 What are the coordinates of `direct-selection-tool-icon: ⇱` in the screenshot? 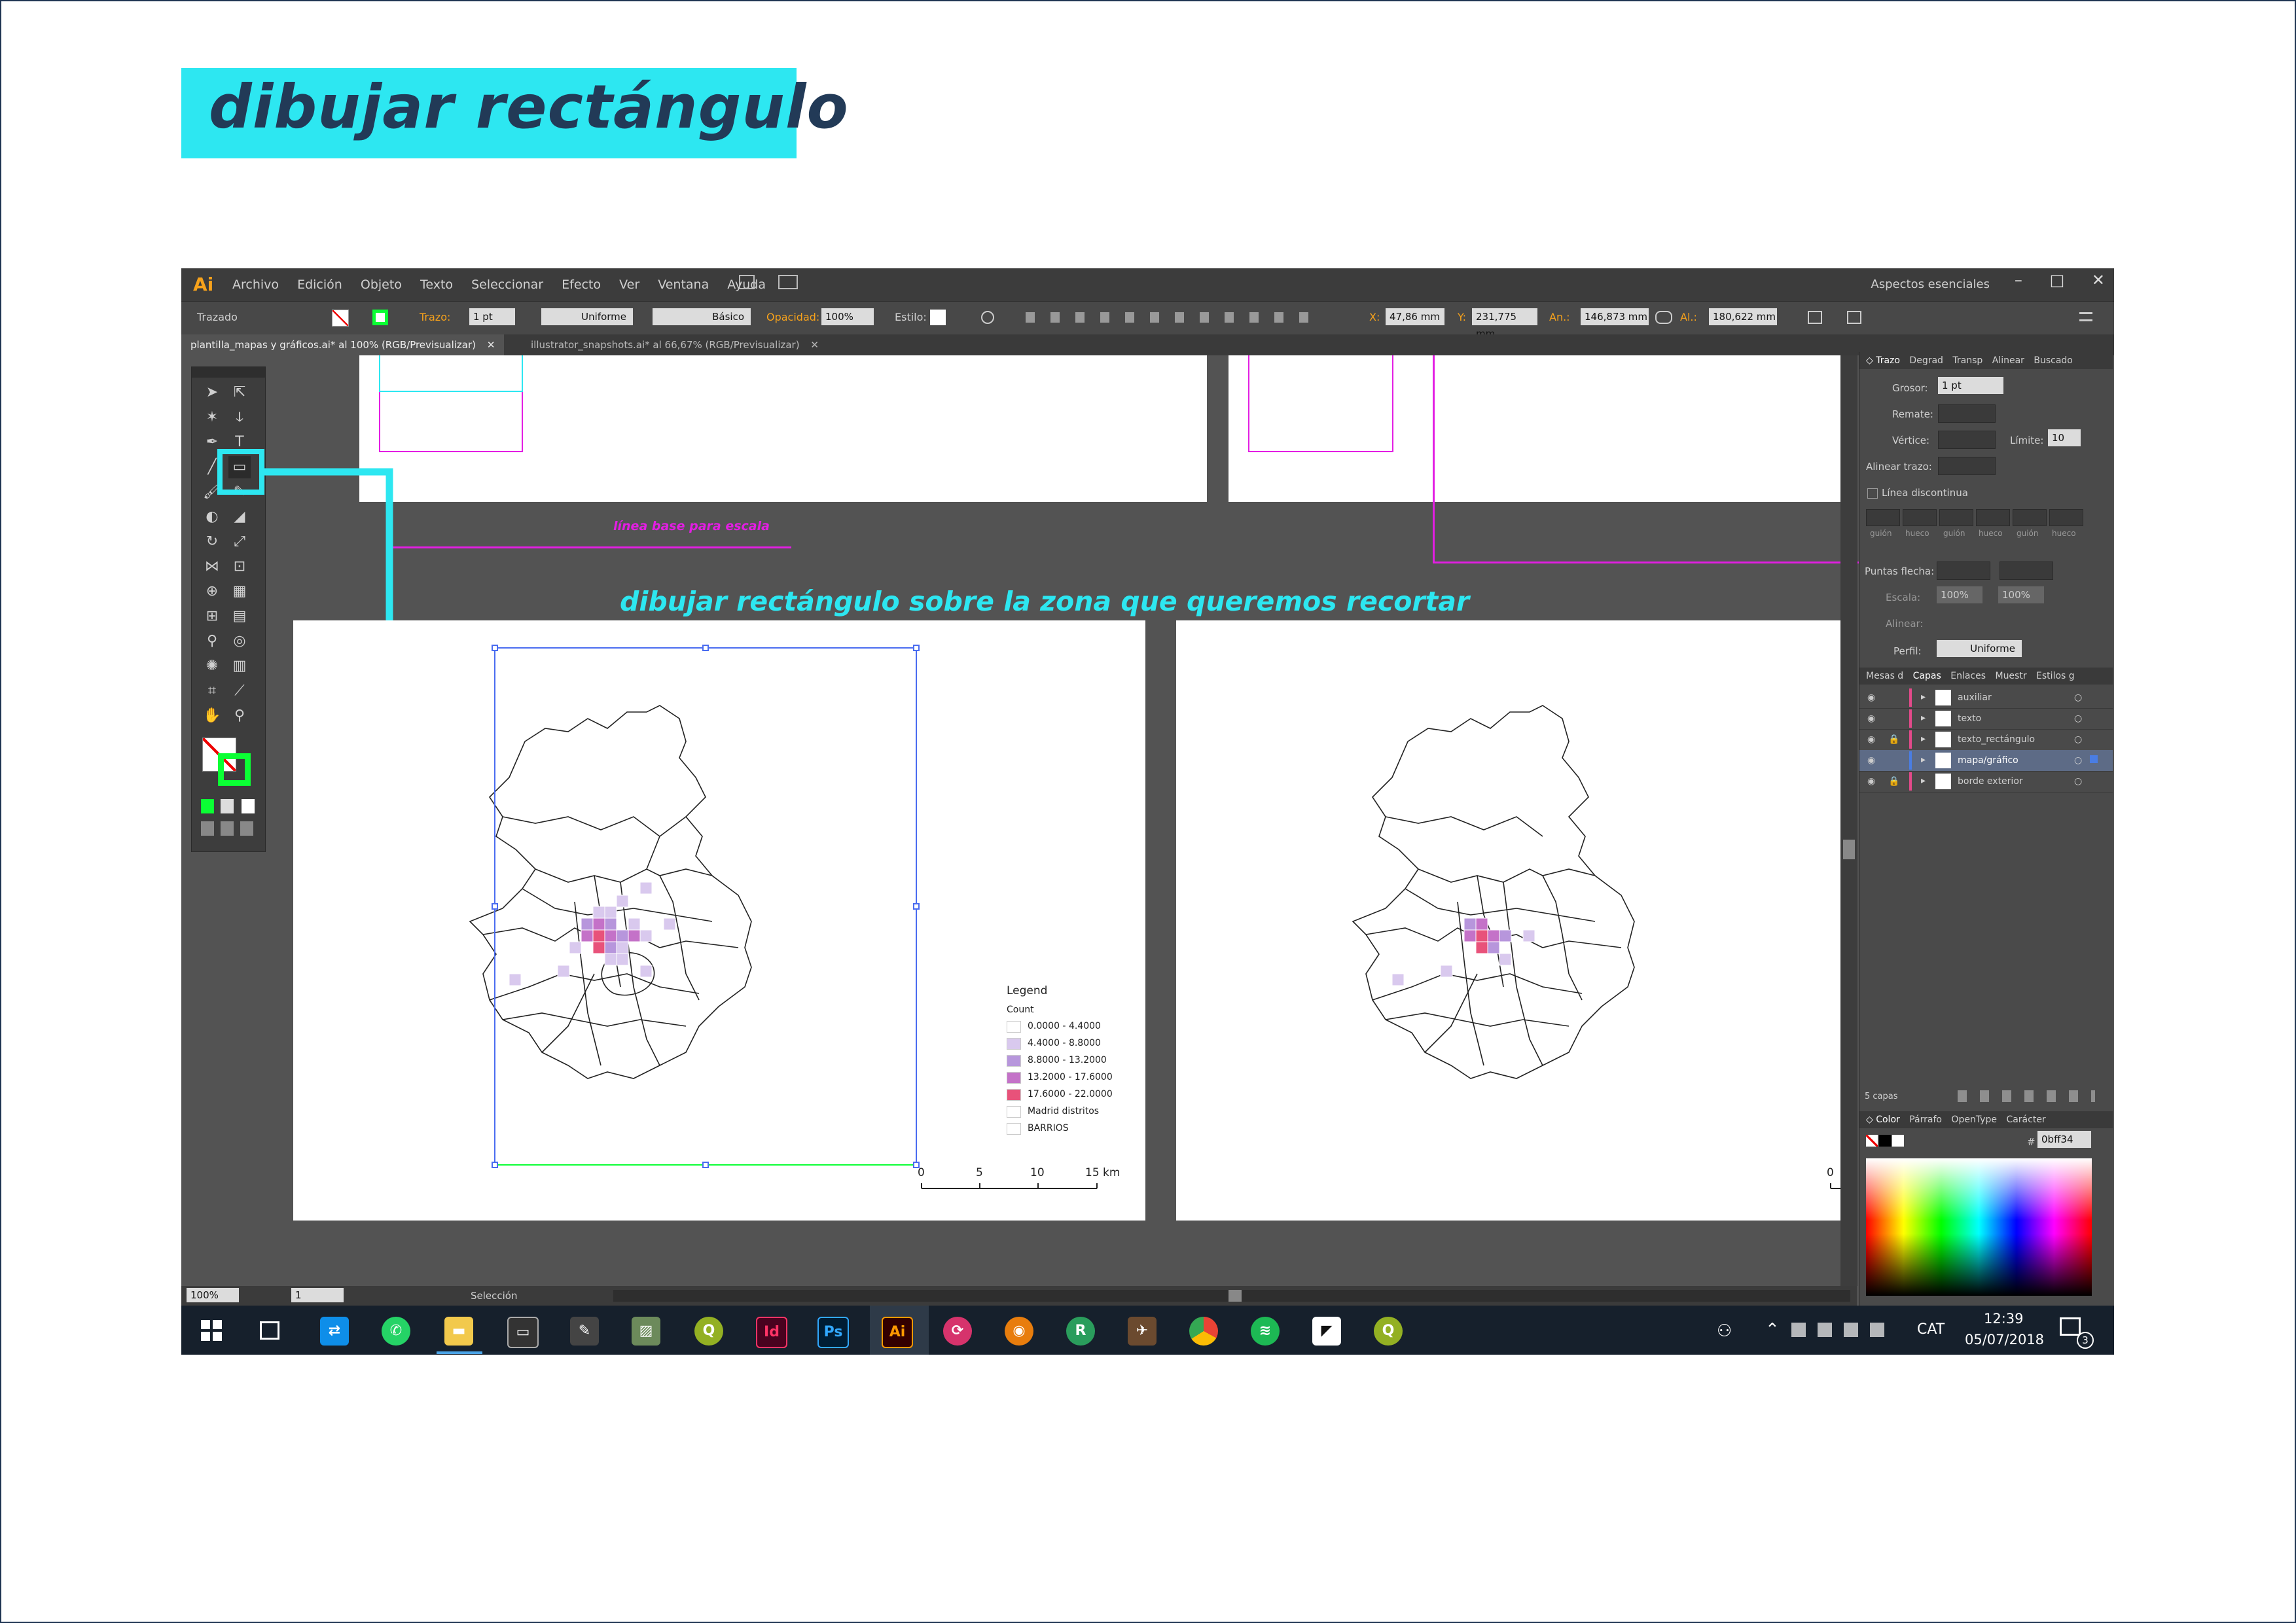 It's located at (239, 393).